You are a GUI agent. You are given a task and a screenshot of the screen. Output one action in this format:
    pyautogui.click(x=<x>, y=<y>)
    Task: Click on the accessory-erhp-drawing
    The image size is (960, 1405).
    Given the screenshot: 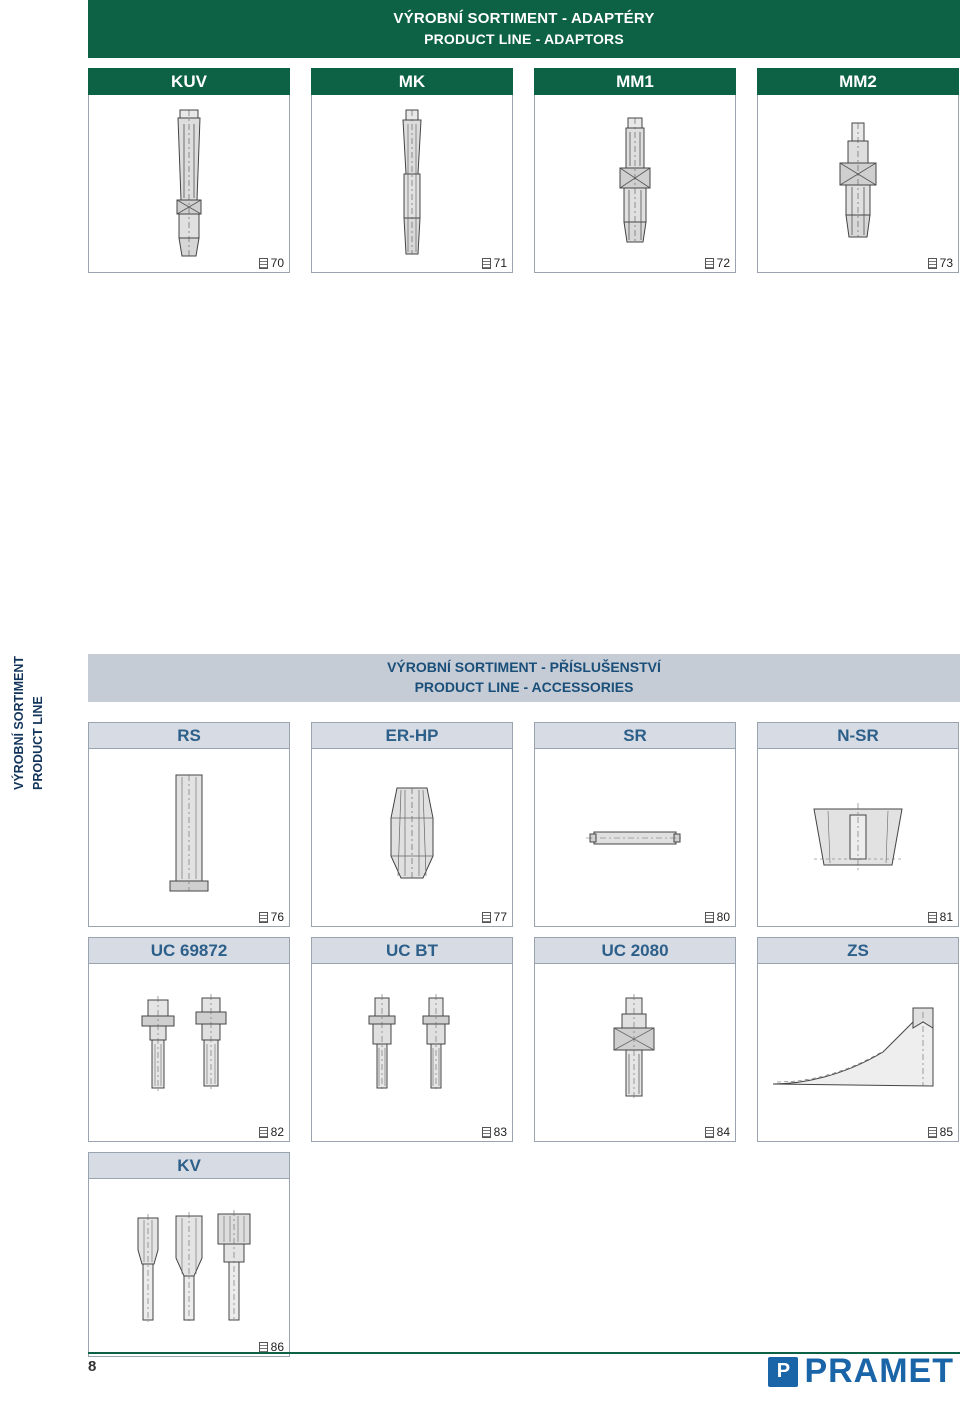 What is the action you would take?
    pyautogui.click(x=412, y=832)
    